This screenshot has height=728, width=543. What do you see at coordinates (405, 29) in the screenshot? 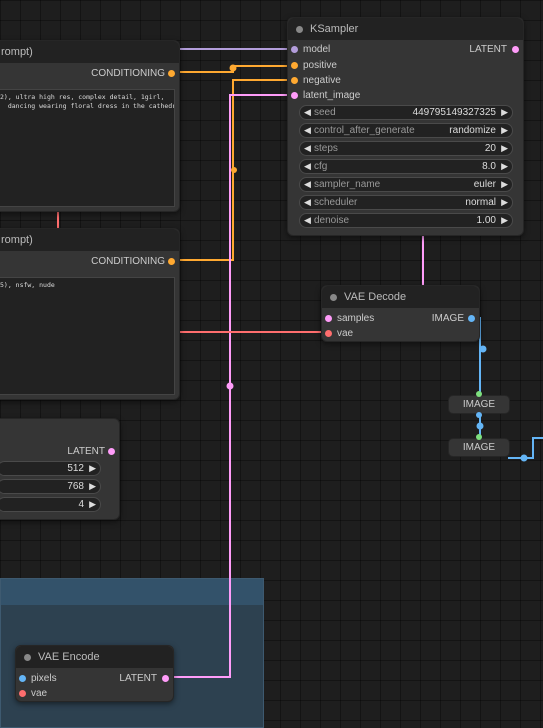
I see `node-title-bar: KSampler` at bounding box center [405, 29].